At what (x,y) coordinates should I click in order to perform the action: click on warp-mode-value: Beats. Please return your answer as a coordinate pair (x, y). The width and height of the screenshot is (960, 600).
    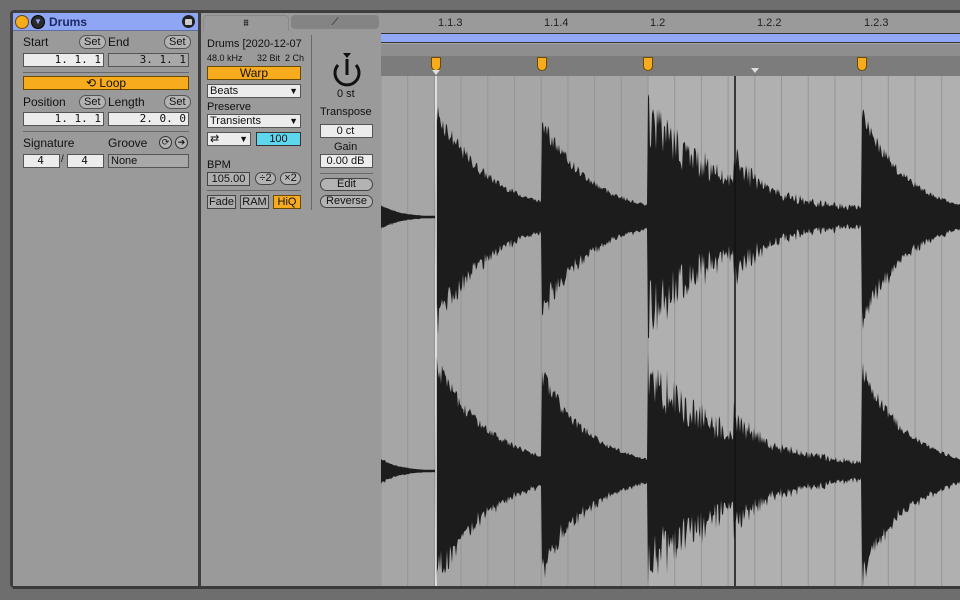
    Looking at the image, I should click on (224, 91).